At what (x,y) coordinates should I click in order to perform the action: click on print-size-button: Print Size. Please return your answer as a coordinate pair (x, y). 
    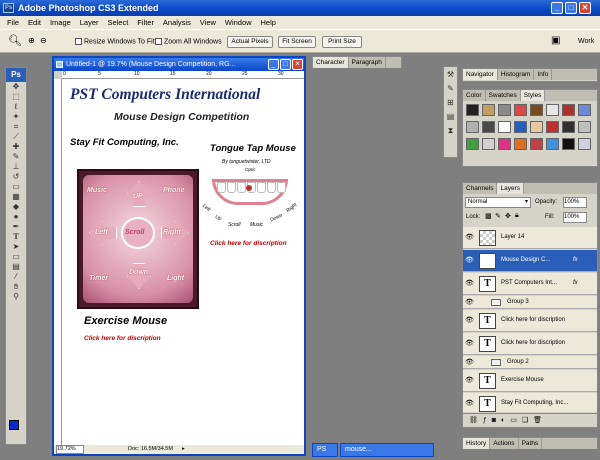
    Looking at the image, I should click on (342, 42).